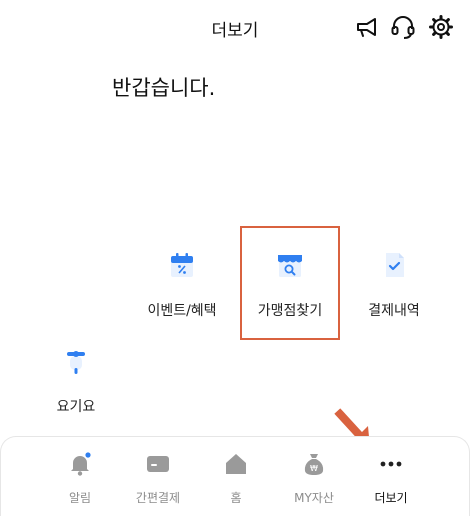 The height and width of the screenshot is (516, 470). I want to click on greeting-text: 반갑습니다., so click(164, 88).